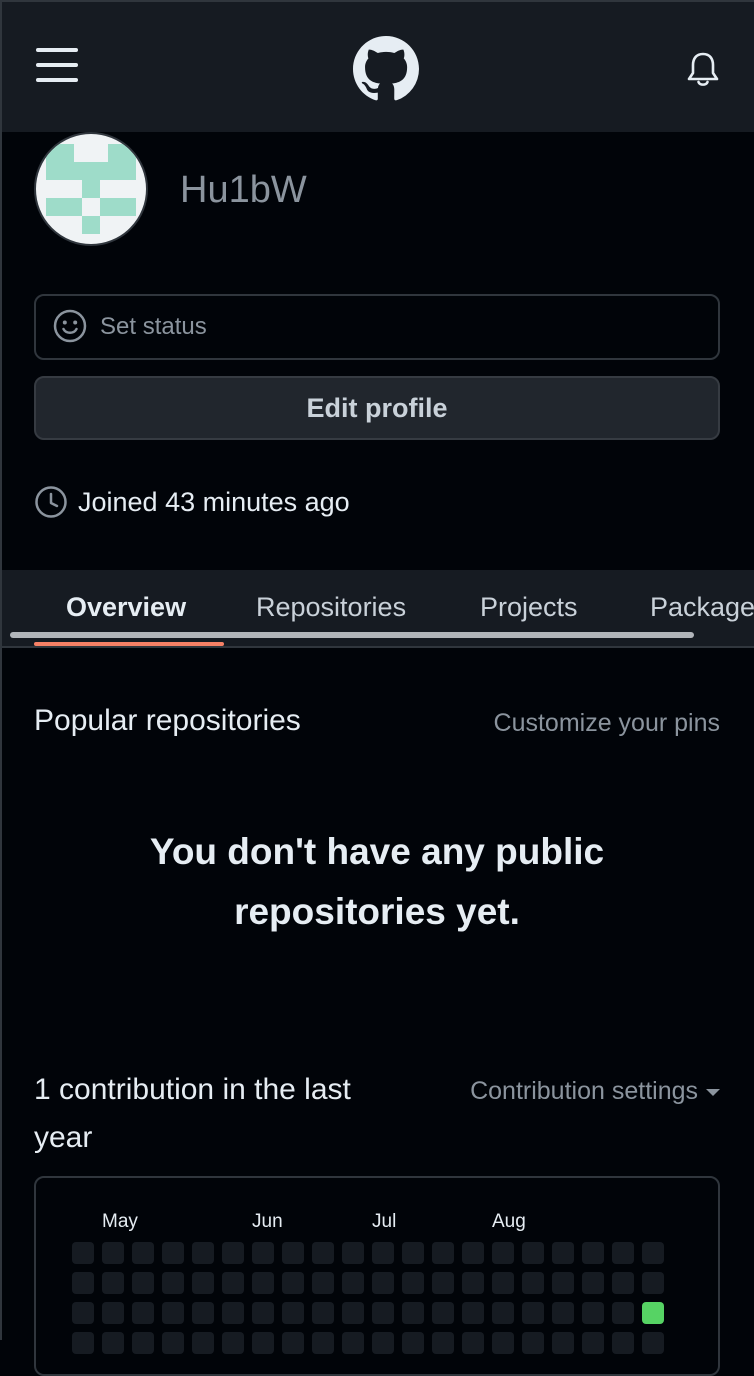 The image size is (754, 1376). I want to click on popular-repositories-heading: Popular repositories, so click(167, 720).